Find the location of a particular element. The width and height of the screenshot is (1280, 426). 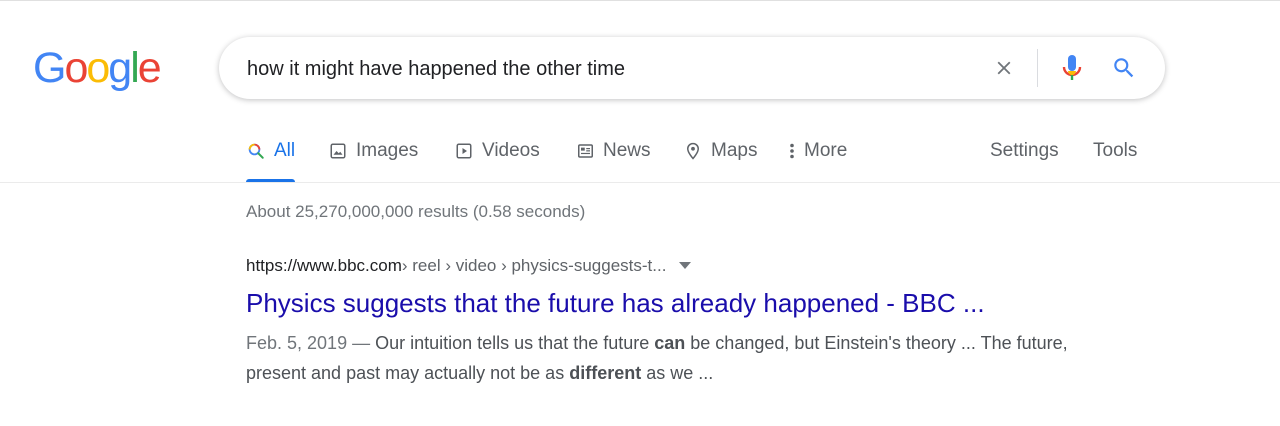

result-date-dash: — is located at coordinates (361, 343).